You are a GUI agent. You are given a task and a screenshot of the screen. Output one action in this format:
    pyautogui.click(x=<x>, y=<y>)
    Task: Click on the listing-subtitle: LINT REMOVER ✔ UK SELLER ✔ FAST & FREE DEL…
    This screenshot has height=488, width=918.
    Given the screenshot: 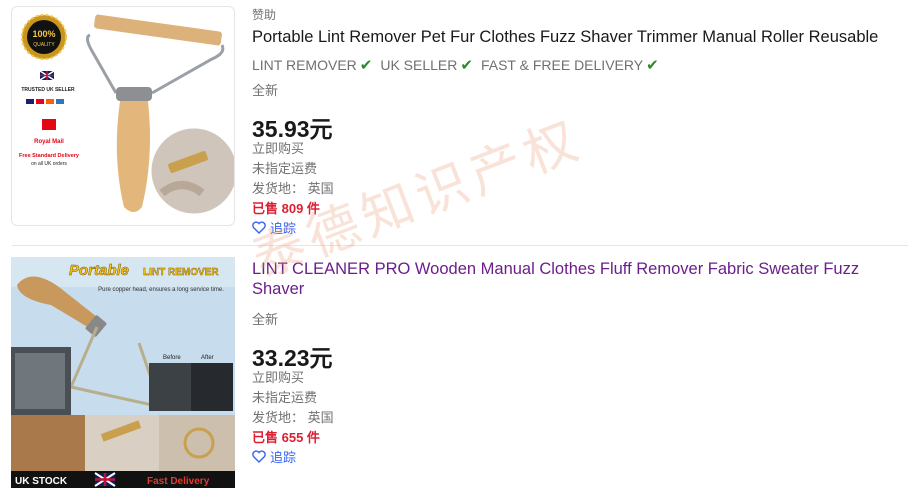 What is the action you would take?
    pyautogui.click(x=455, y=65)
    